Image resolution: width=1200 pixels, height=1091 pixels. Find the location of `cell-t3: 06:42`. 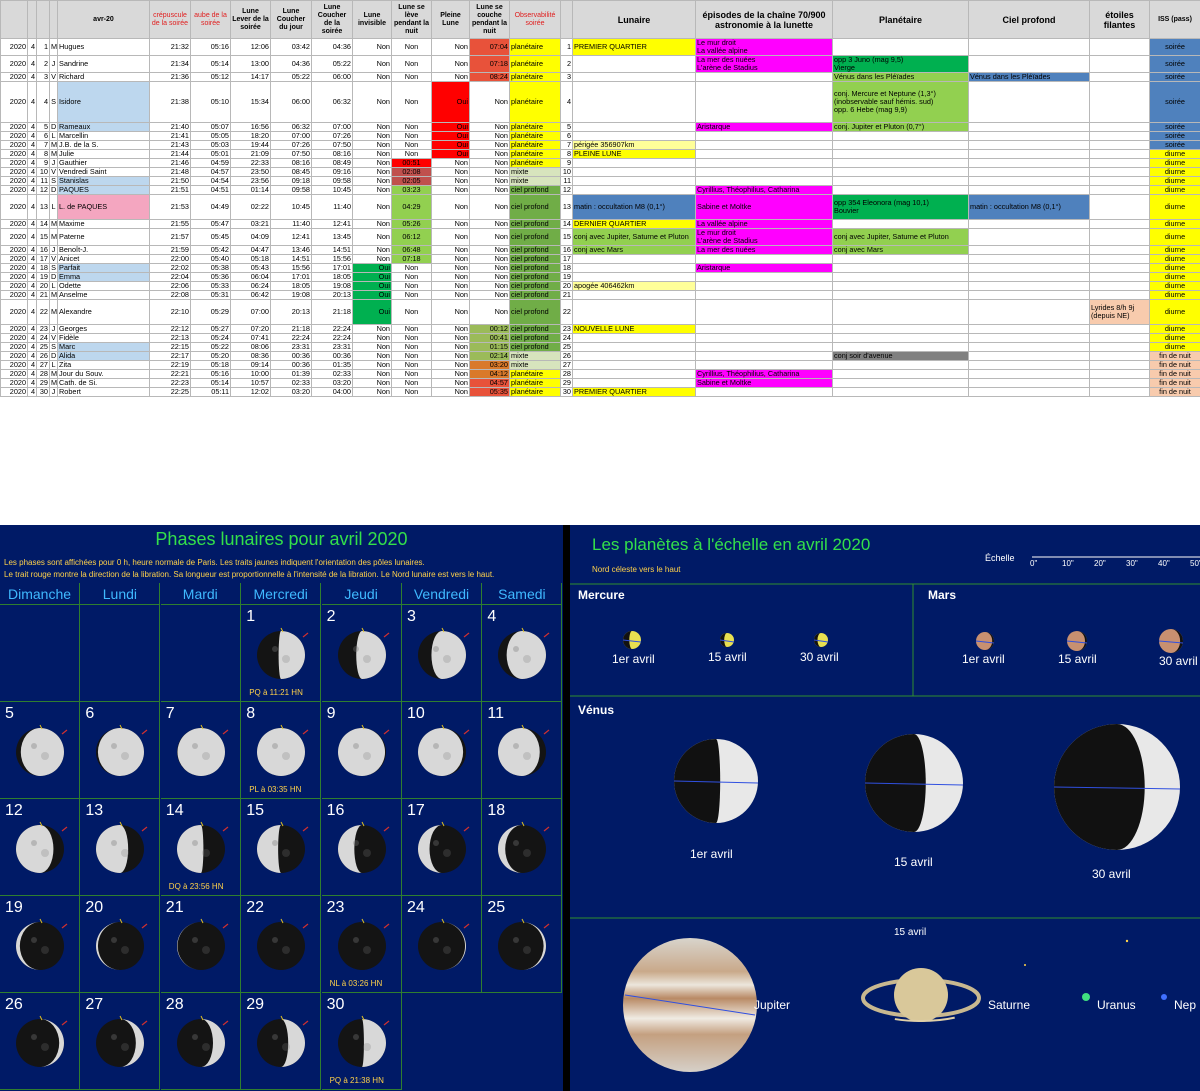

cell-t3: 06:42 is located at coordinates (250, 295).